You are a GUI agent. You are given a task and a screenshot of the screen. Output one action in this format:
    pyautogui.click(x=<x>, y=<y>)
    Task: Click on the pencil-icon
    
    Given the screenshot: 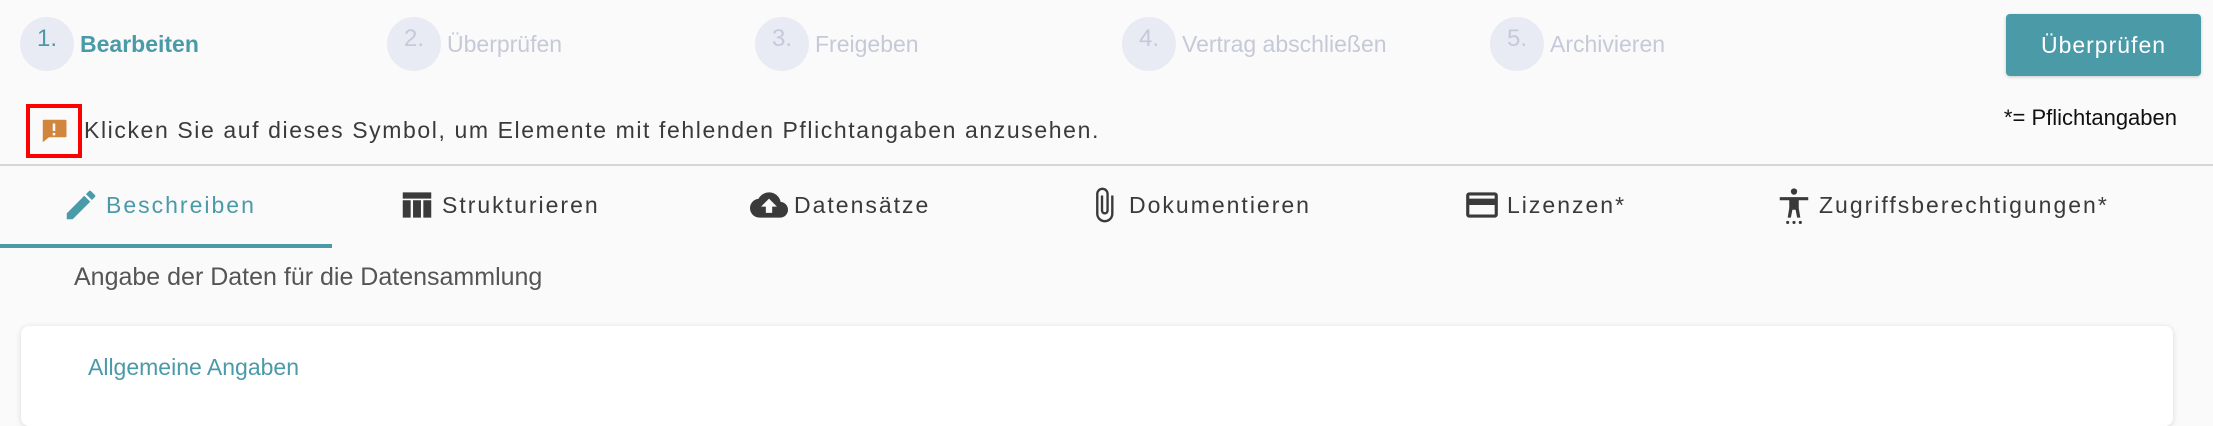 What is the action you would take?
    pyautogui.click(x=81, y=205)
    